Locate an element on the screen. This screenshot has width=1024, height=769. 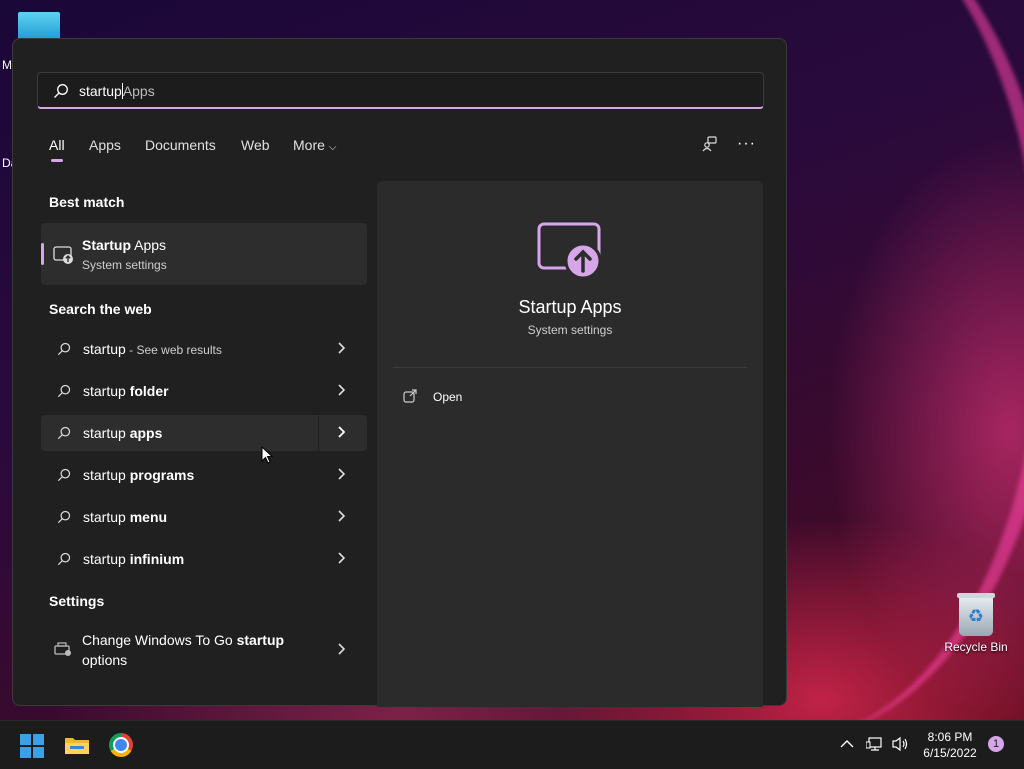
web-result-row: startup apps is located at coordinates (204, 433).